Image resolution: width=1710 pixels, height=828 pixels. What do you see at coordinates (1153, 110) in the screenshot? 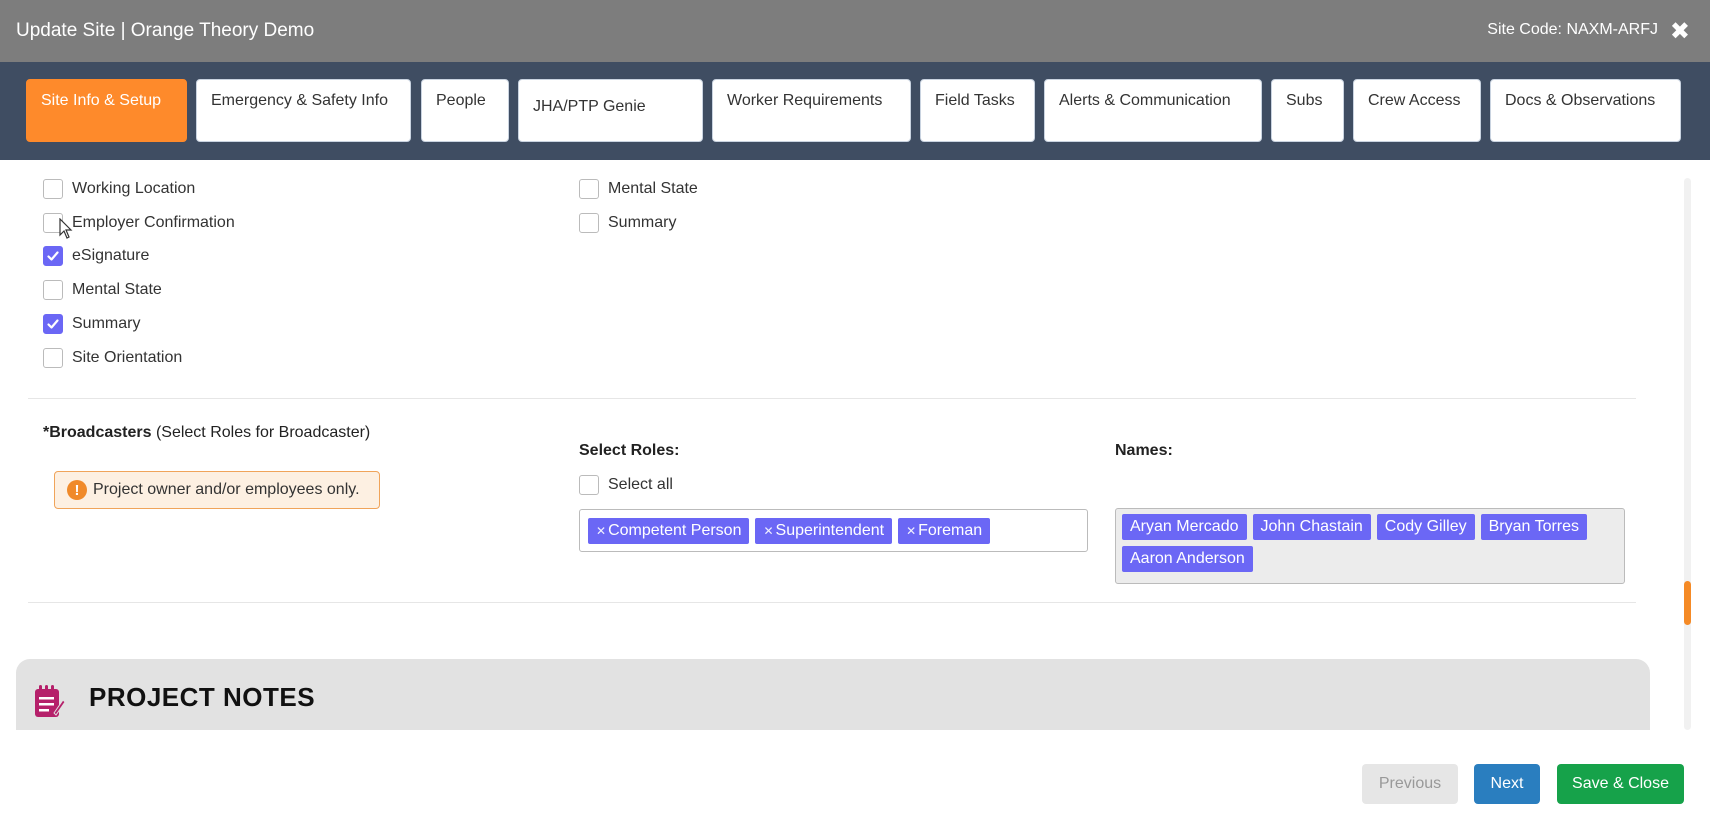
I see `tab-alerts-communication: Alerts & Communication` at bounding box center [1153, 110].